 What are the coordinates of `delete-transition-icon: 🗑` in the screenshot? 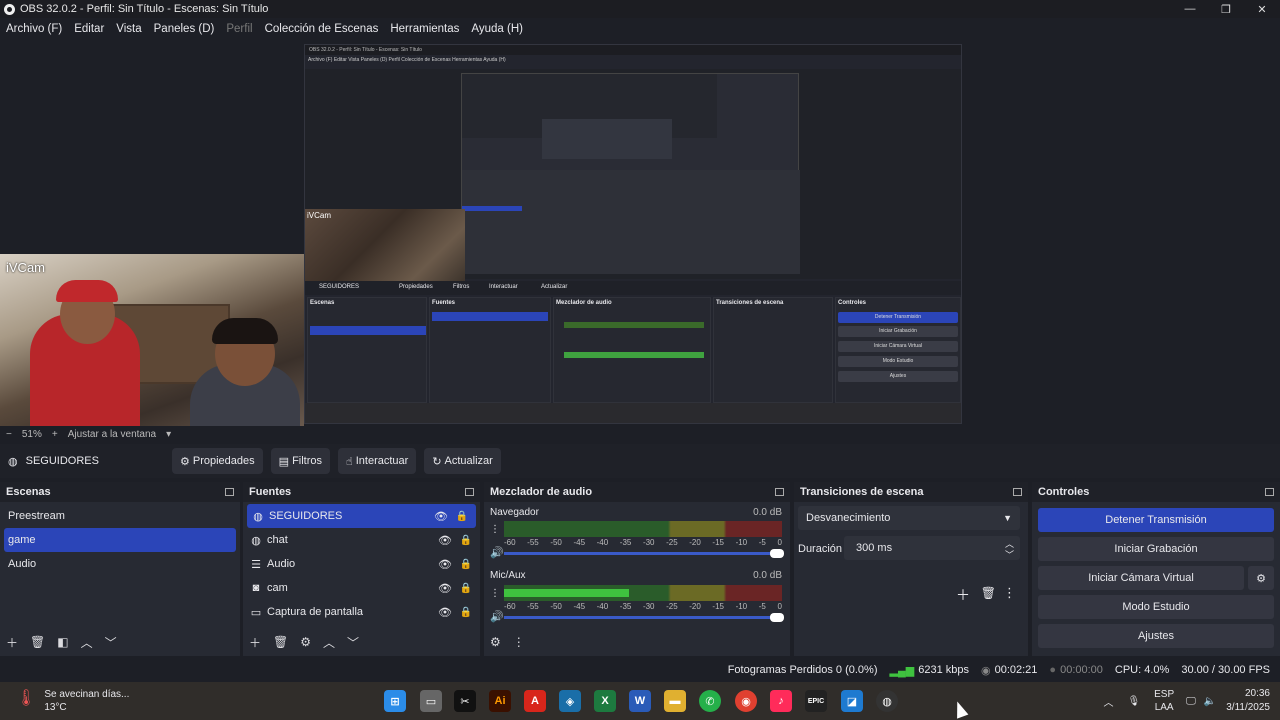 It's located at (988, 593).